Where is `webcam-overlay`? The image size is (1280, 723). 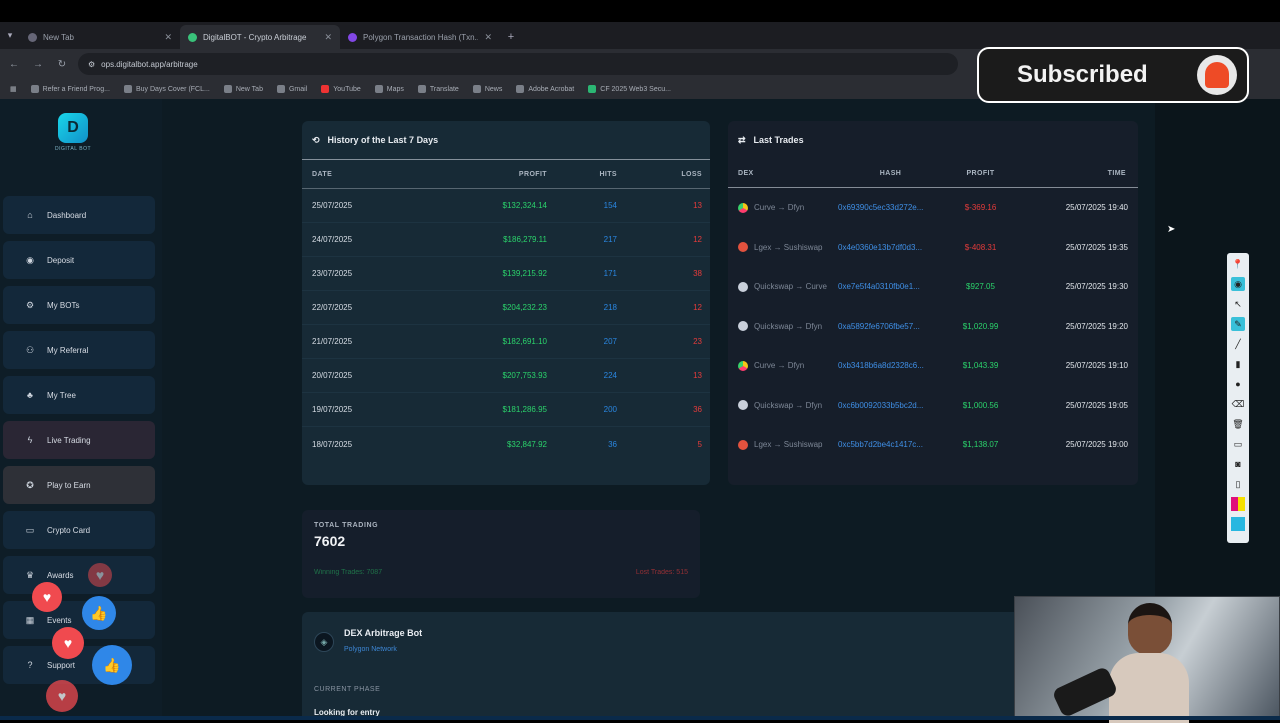
webcam-overlay is located at coordinates (1147, 659).